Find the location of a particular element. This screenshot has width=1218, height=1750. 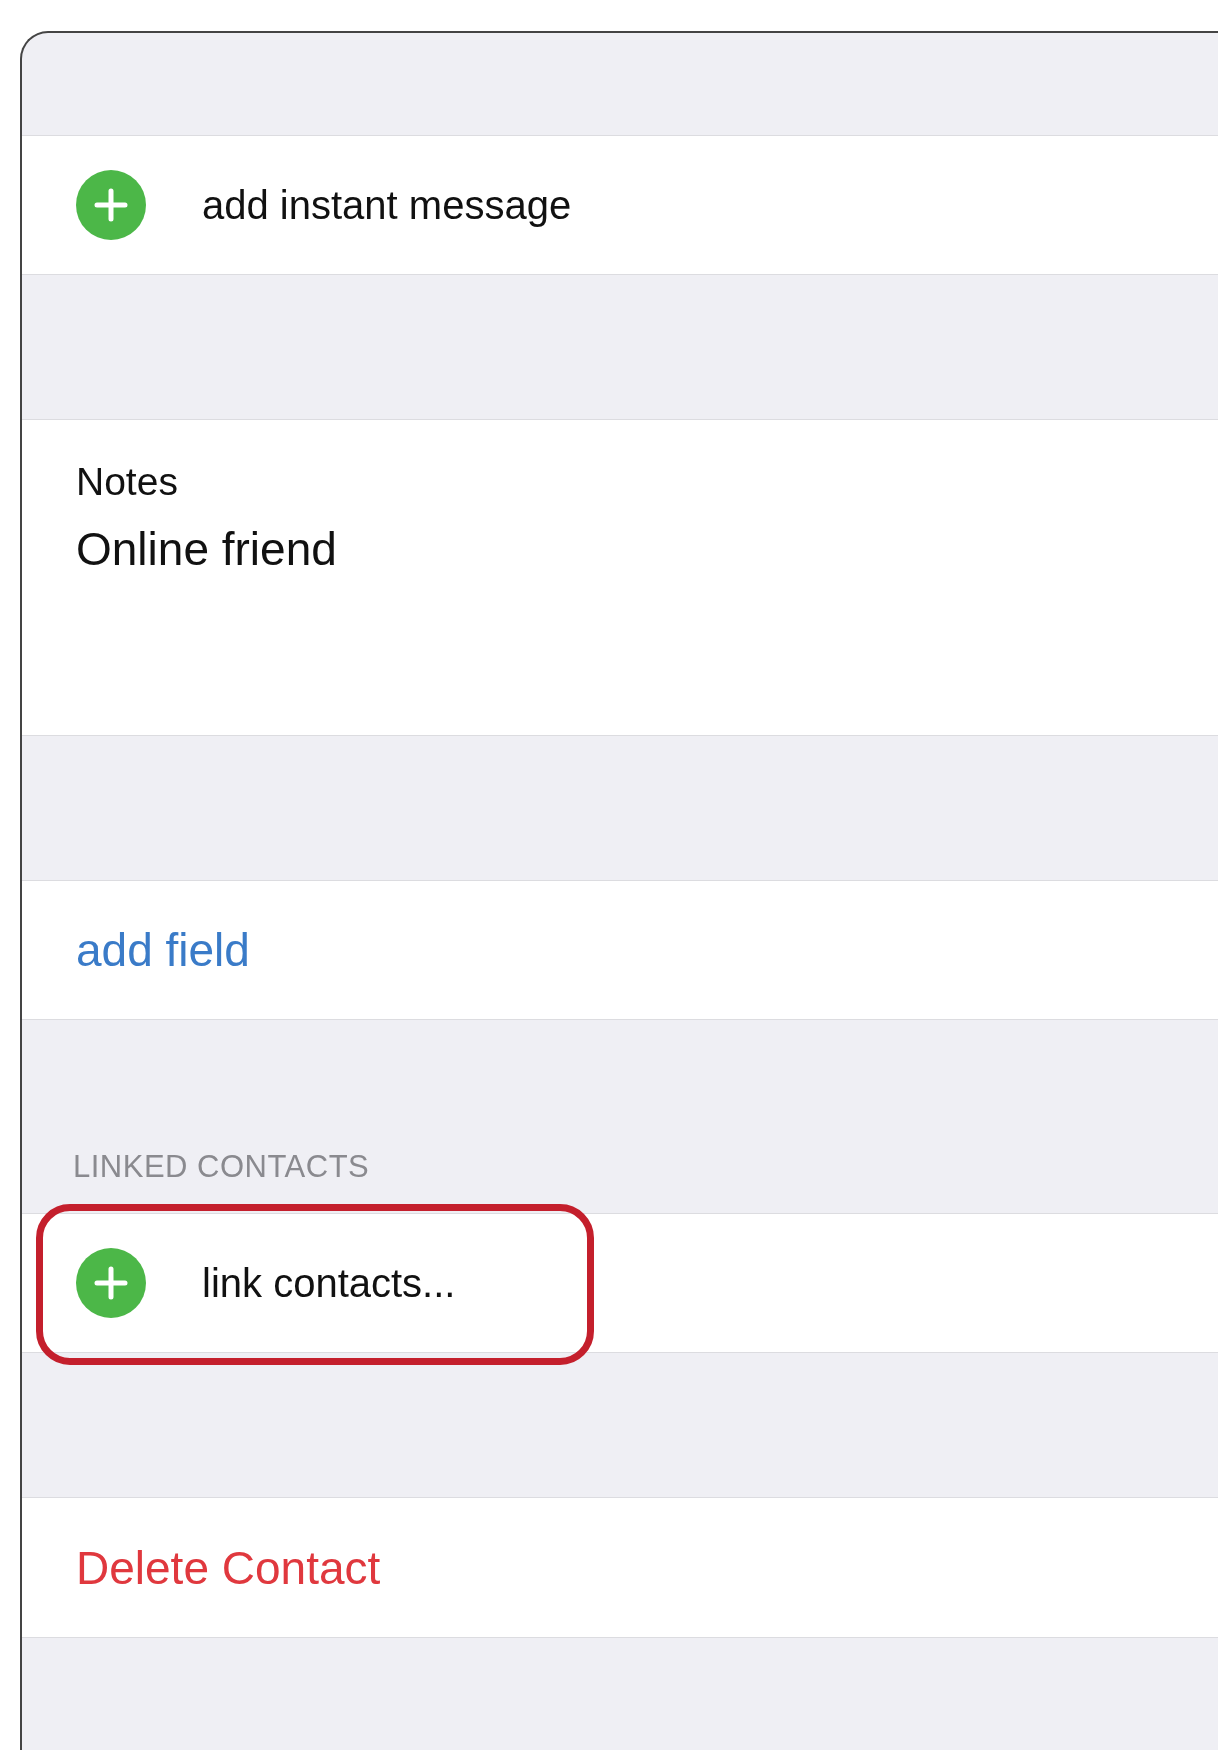

delete-contact-link: Delete Contact is located at coordinates (228, 1567).